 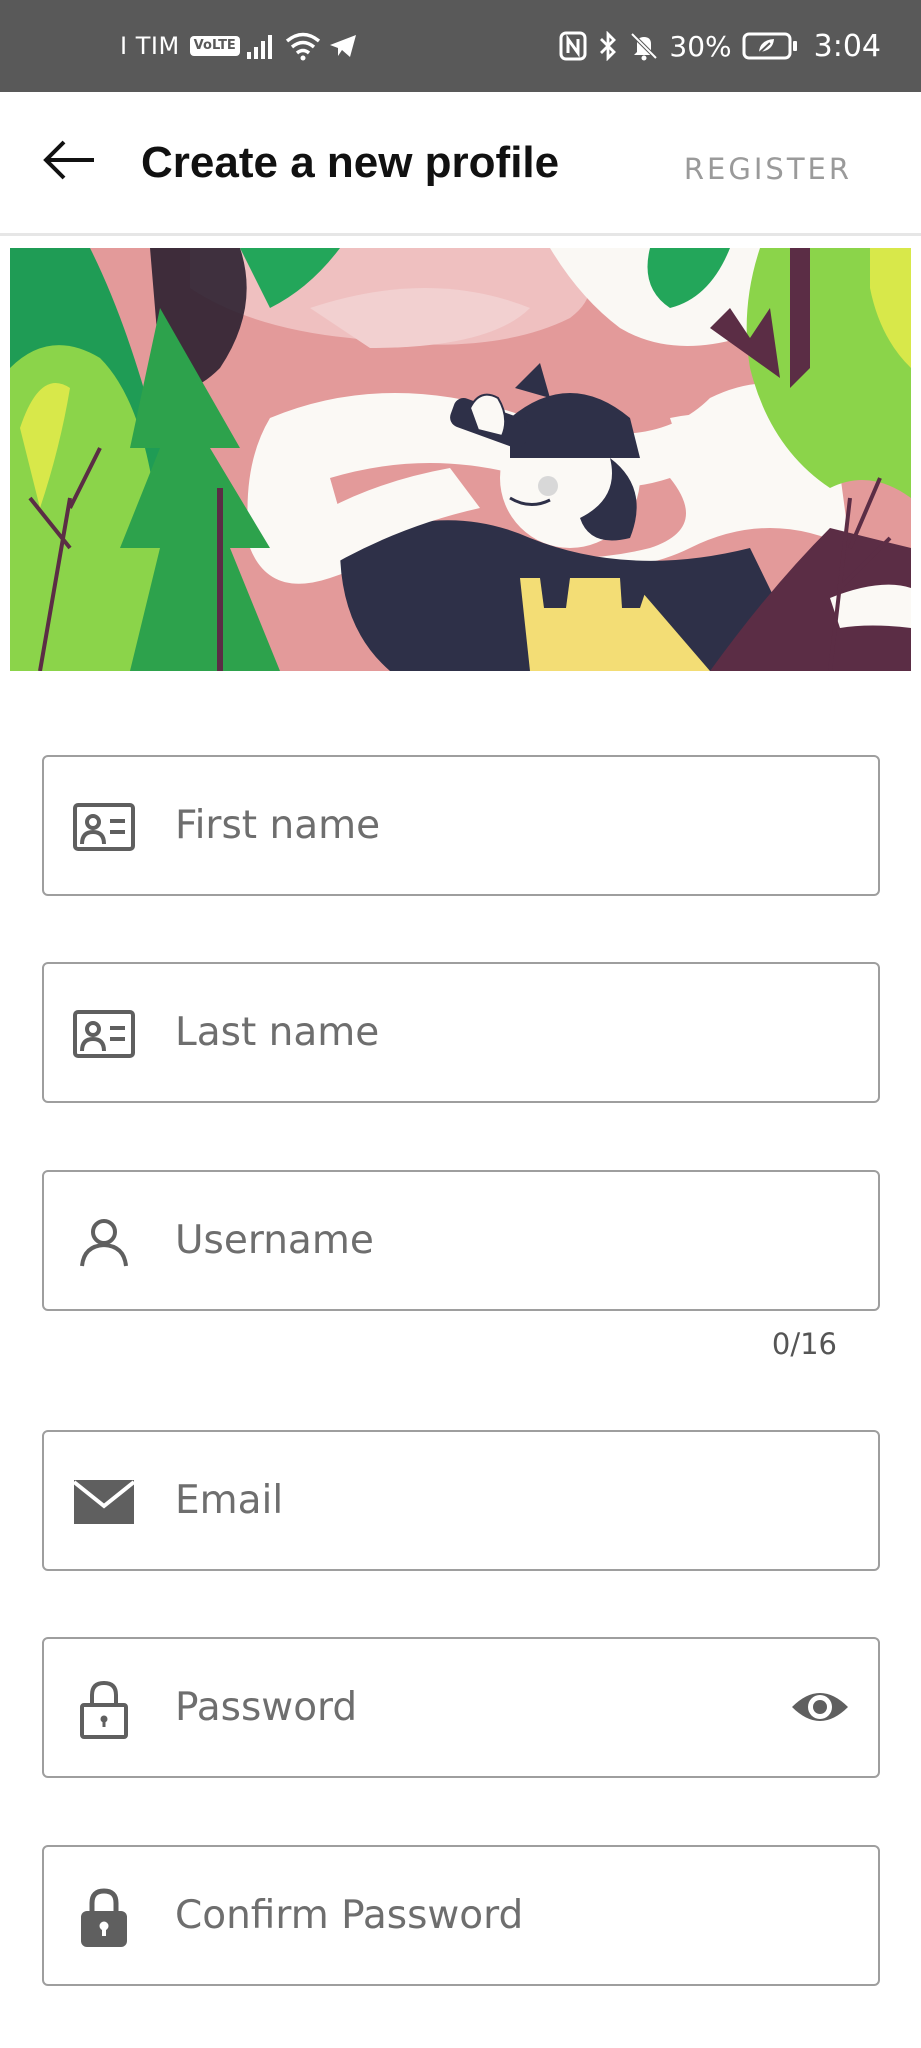 I want to click on telegram-icon, so click(x=343, y=46).